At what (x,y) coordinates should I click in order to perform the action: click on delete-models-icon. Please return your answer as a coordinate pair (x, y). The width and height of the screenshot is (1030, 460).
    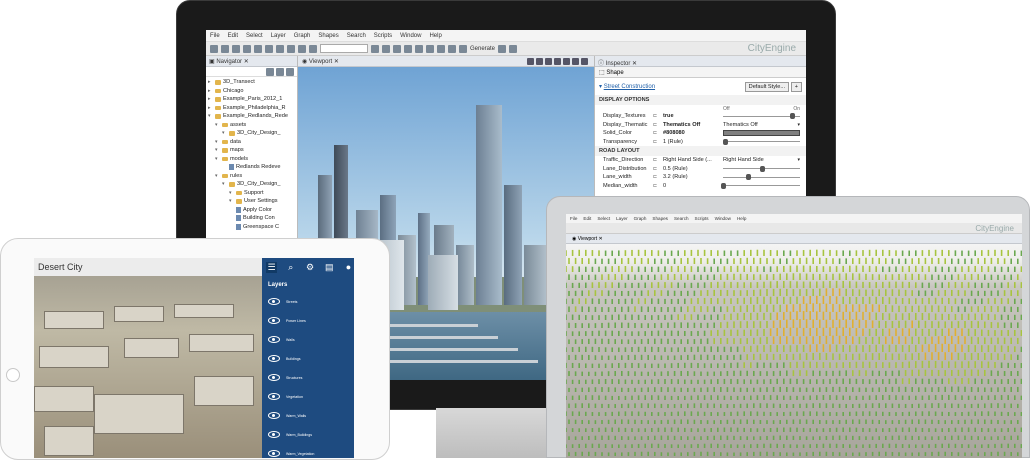
    Looking at the image, I should click on (513, 48).